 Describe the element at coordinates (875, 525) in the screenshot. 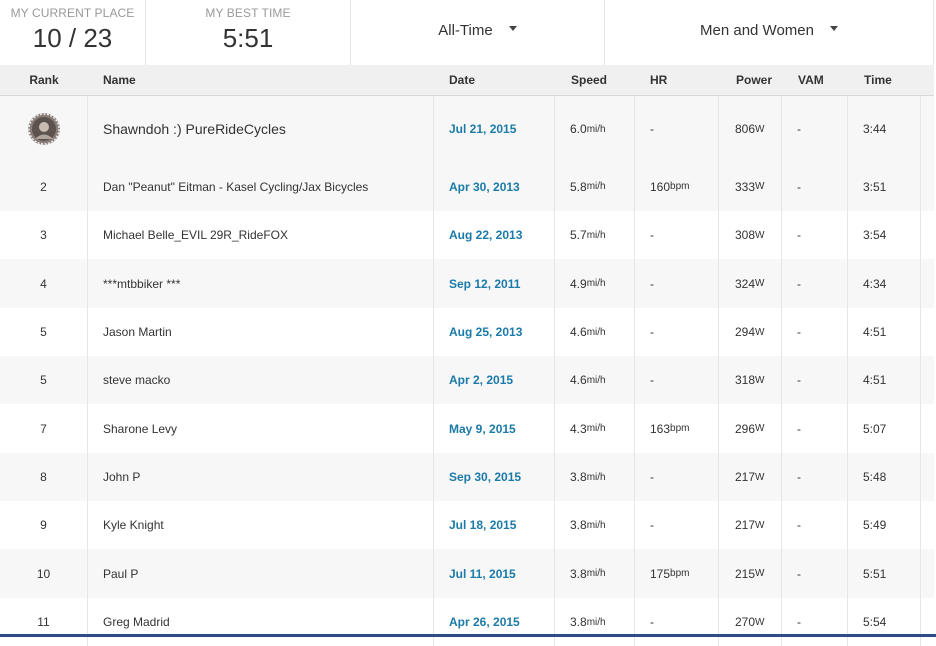

I see `time-value: 5:49` at that location.